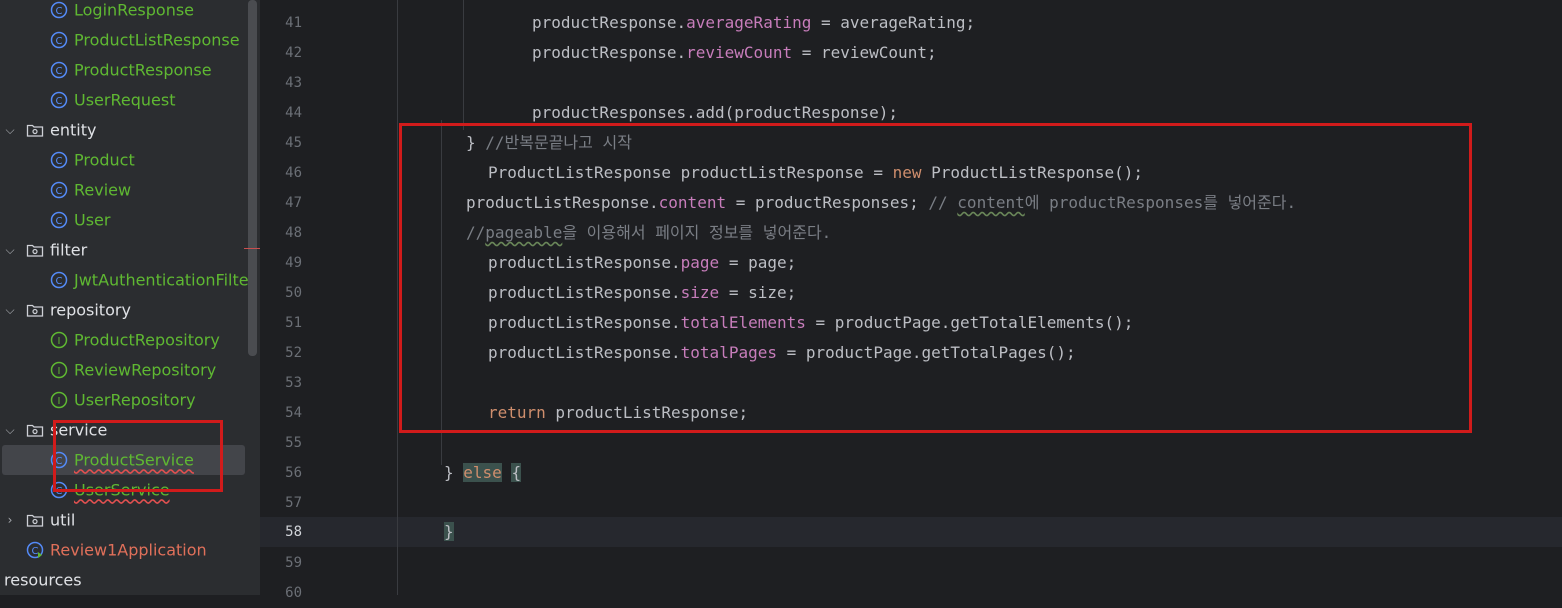 This screenshot has width=1562, height=608. What do you see at coordinates (10, 520) in the screenshot?
I see `chevron-right-icon: ›` at bounding box center [10, 520].